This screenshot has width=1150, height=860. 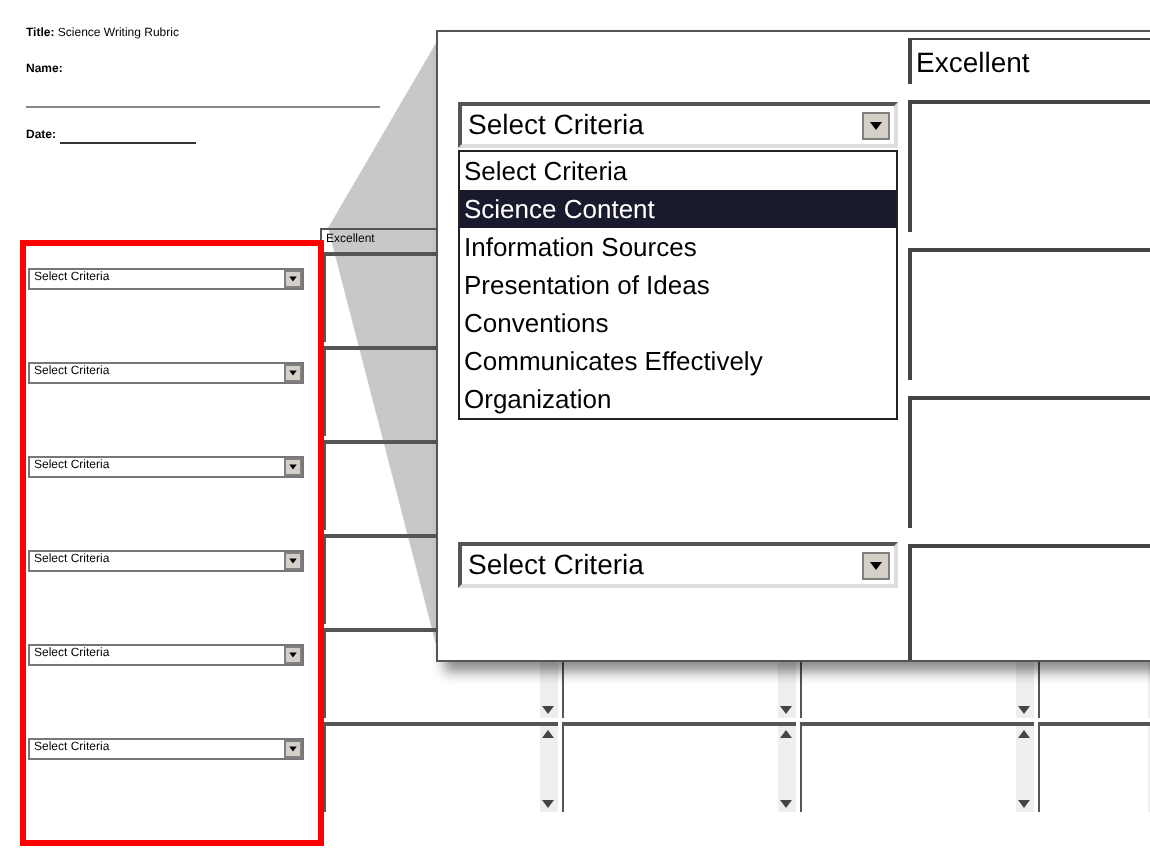 What do you see at coordinates (678, 399) in the screenshot?
I see `dropdown-option: Organization` at bounding box center [678, 399].